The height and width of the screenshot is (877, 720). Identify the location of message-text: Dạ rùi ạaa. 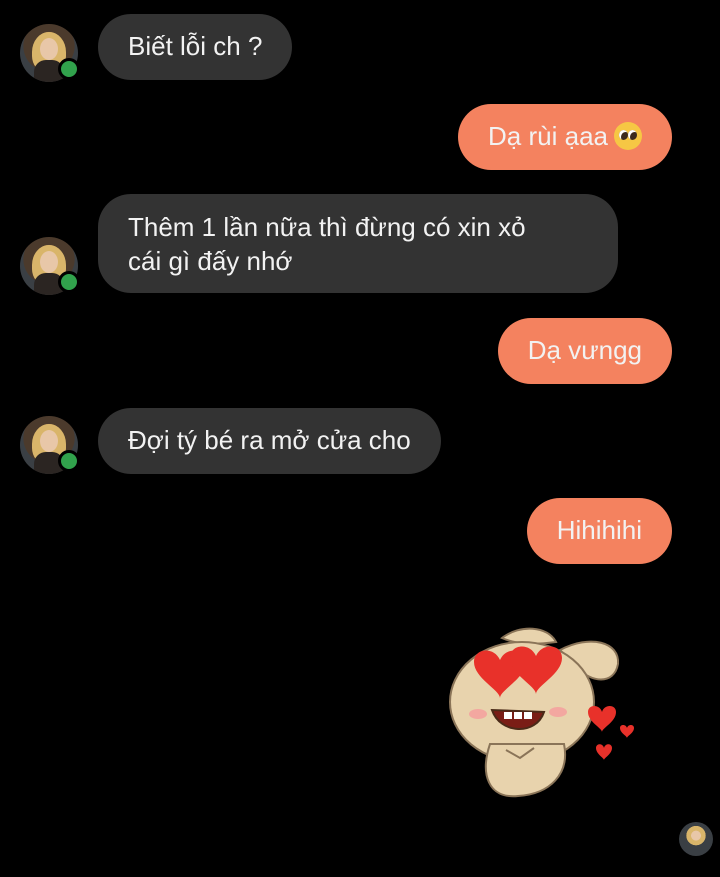
(548, 136).